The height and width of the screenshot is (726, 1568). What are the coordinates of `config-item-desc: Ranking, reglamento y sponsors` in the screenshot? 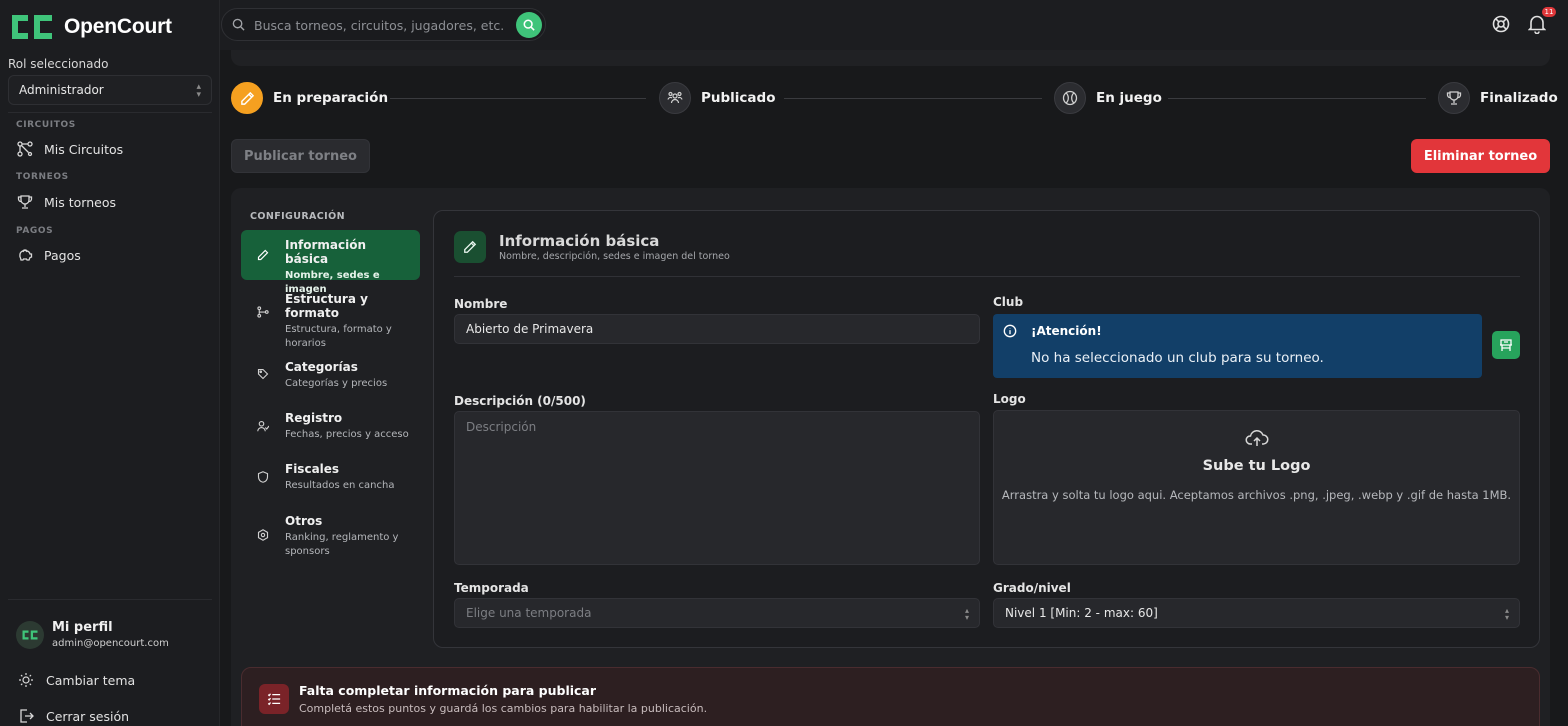 It's located at (342, 544).